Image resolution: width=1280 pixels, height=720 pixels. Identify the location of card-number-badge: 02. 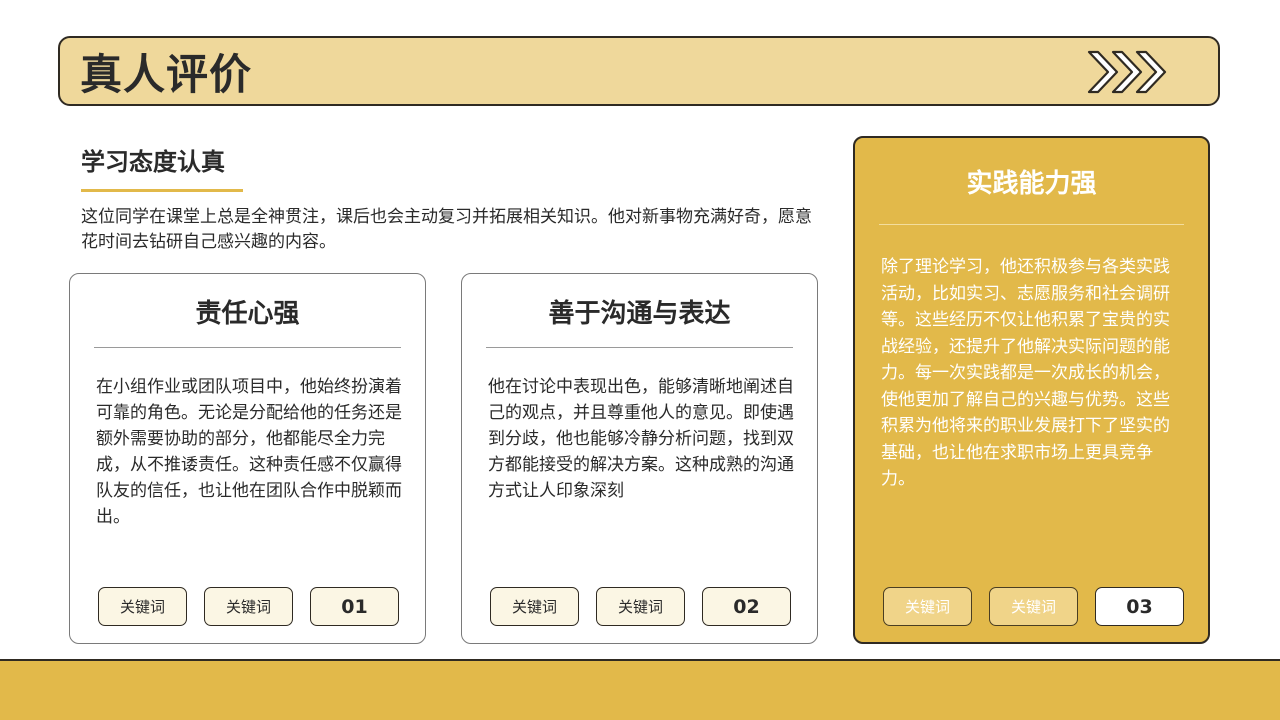
(746, 606).